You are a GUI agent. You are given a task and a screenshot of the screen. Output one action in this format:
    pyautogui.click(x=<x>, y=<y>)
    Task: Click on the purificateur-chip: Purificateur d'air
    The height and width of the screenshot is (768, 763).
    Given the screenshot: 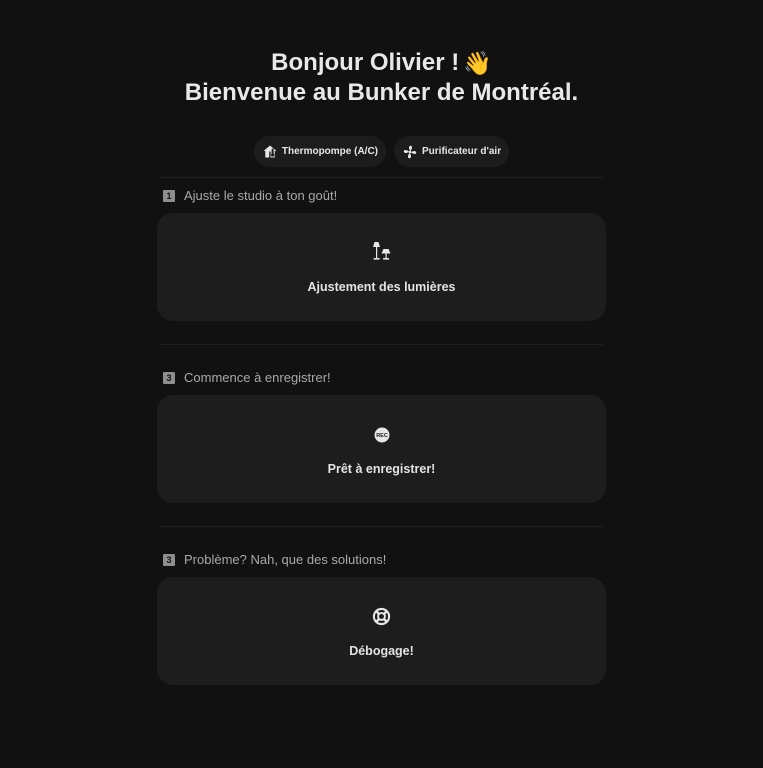 What is the action you would take?
    pyautogui.click(x=452, y=151)
    